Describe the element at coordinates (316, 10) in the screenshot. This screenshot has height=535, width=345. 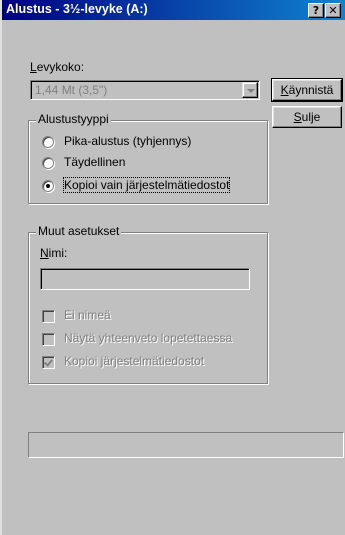
I see `help-button: ?` at that location.